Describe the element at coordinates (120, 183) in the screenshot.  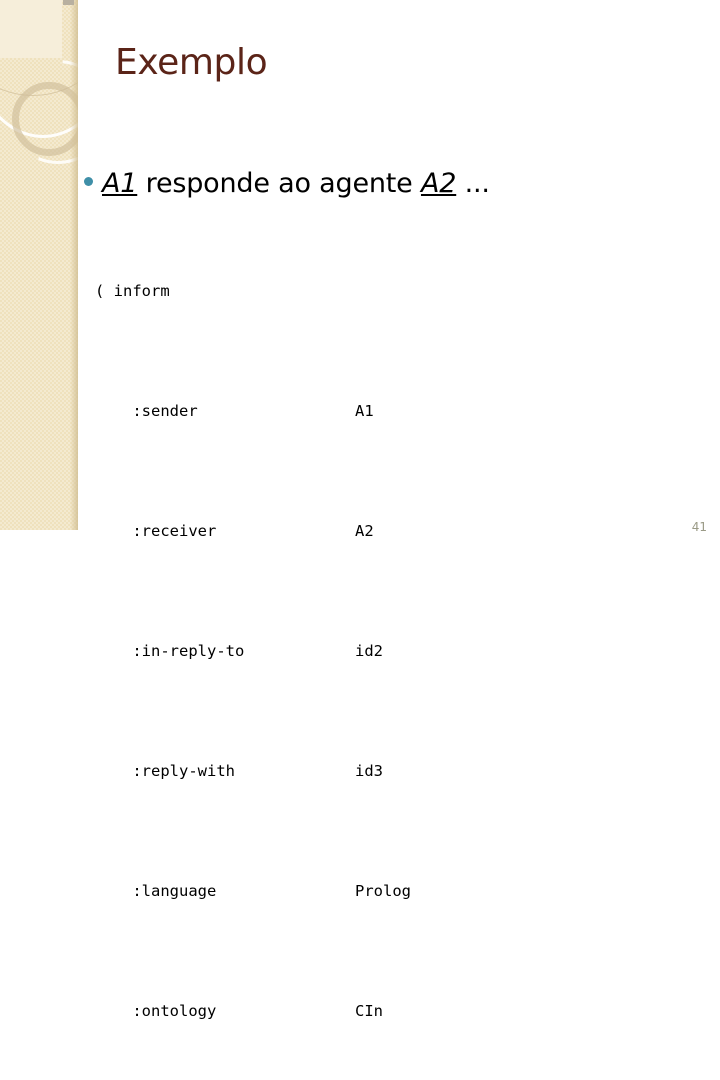
I see `bullet-agent-a1: A1` at that location.